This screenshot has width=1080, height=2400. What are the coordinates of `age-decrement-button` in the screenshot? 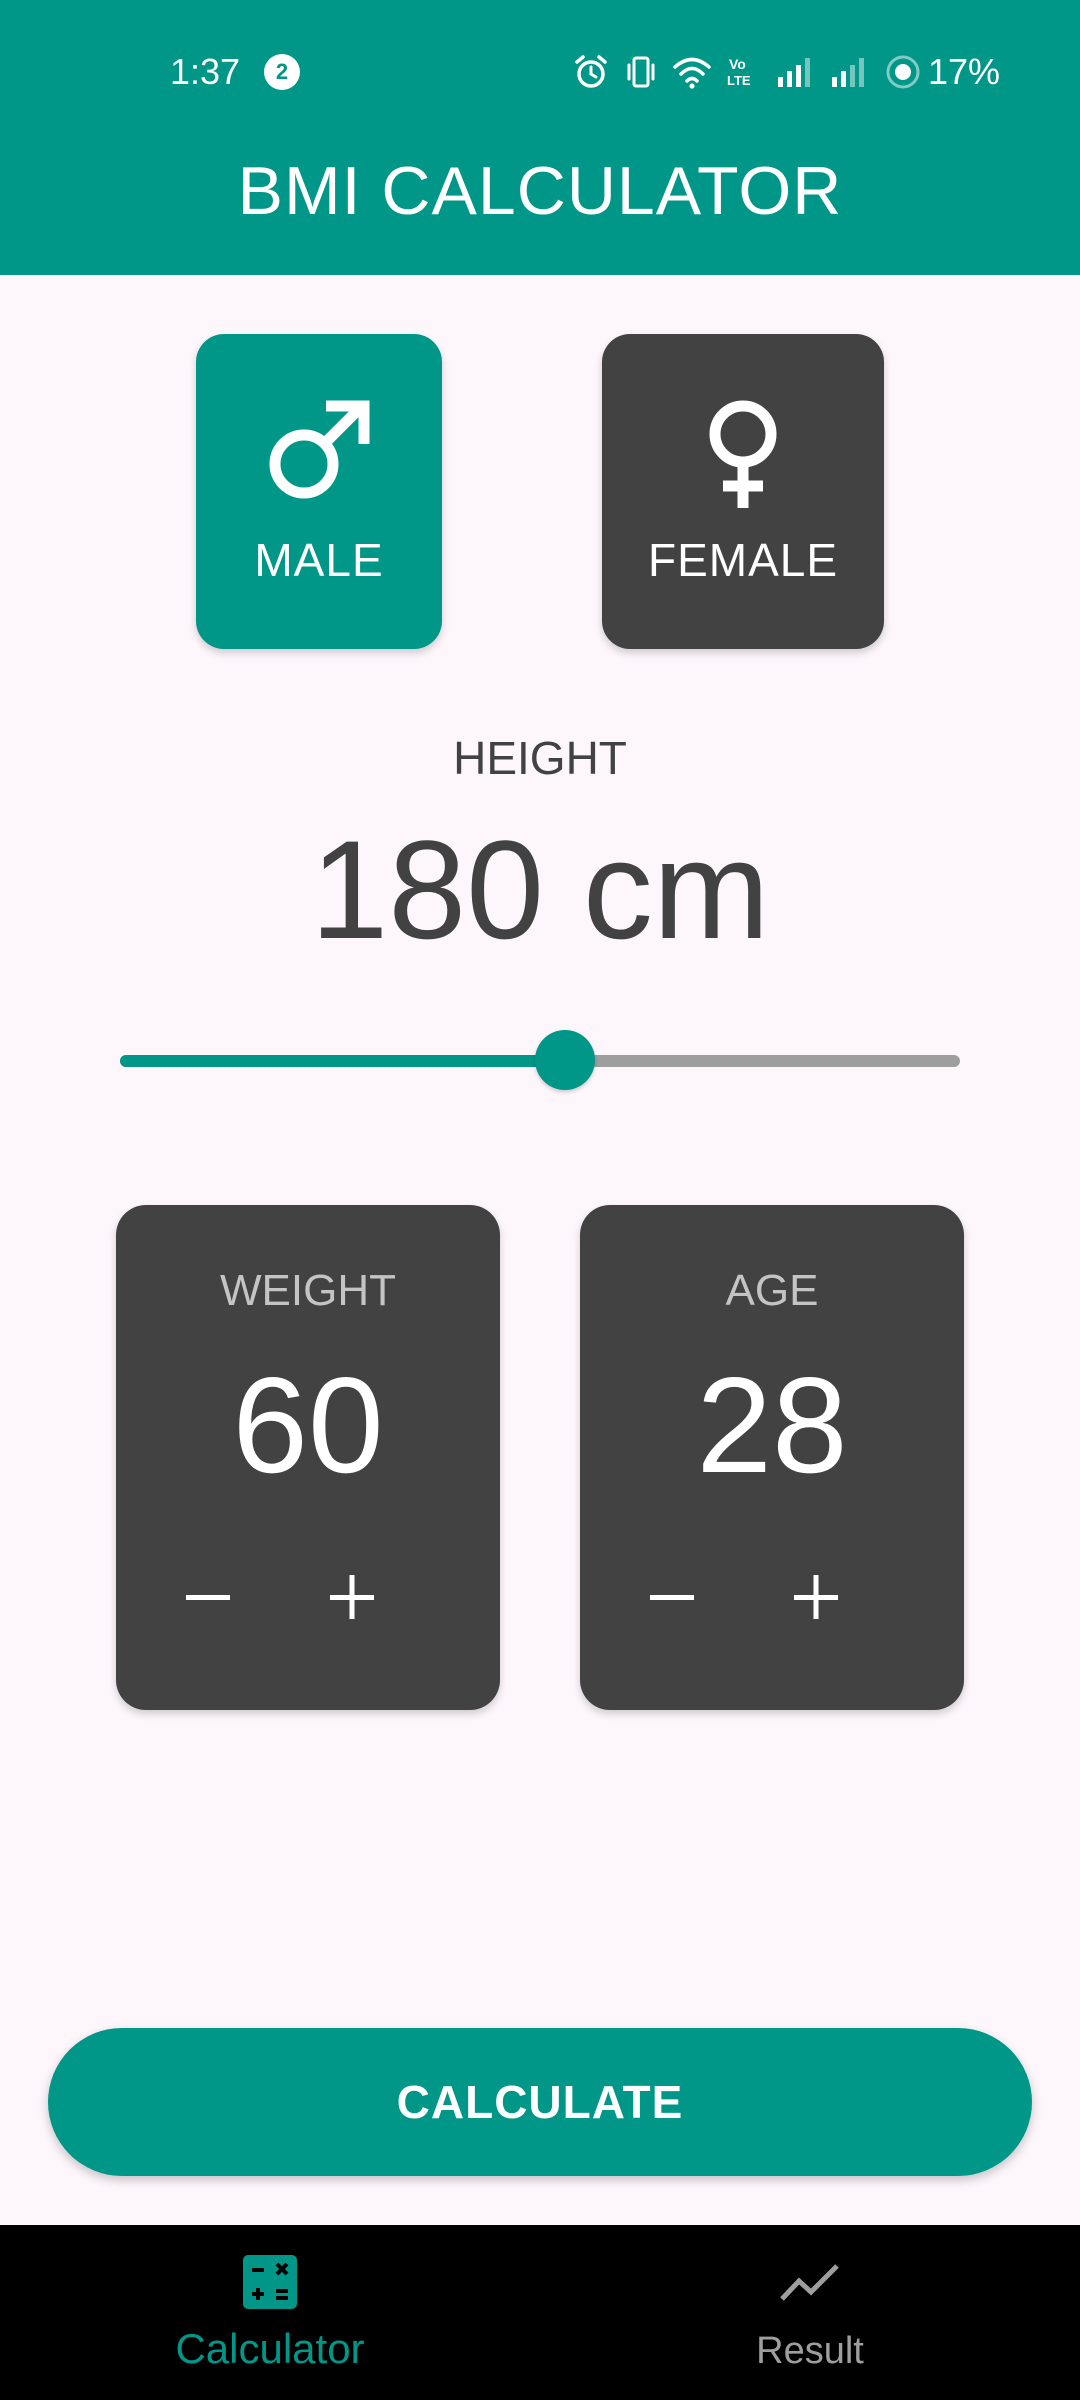 It's located at (672, 1597).